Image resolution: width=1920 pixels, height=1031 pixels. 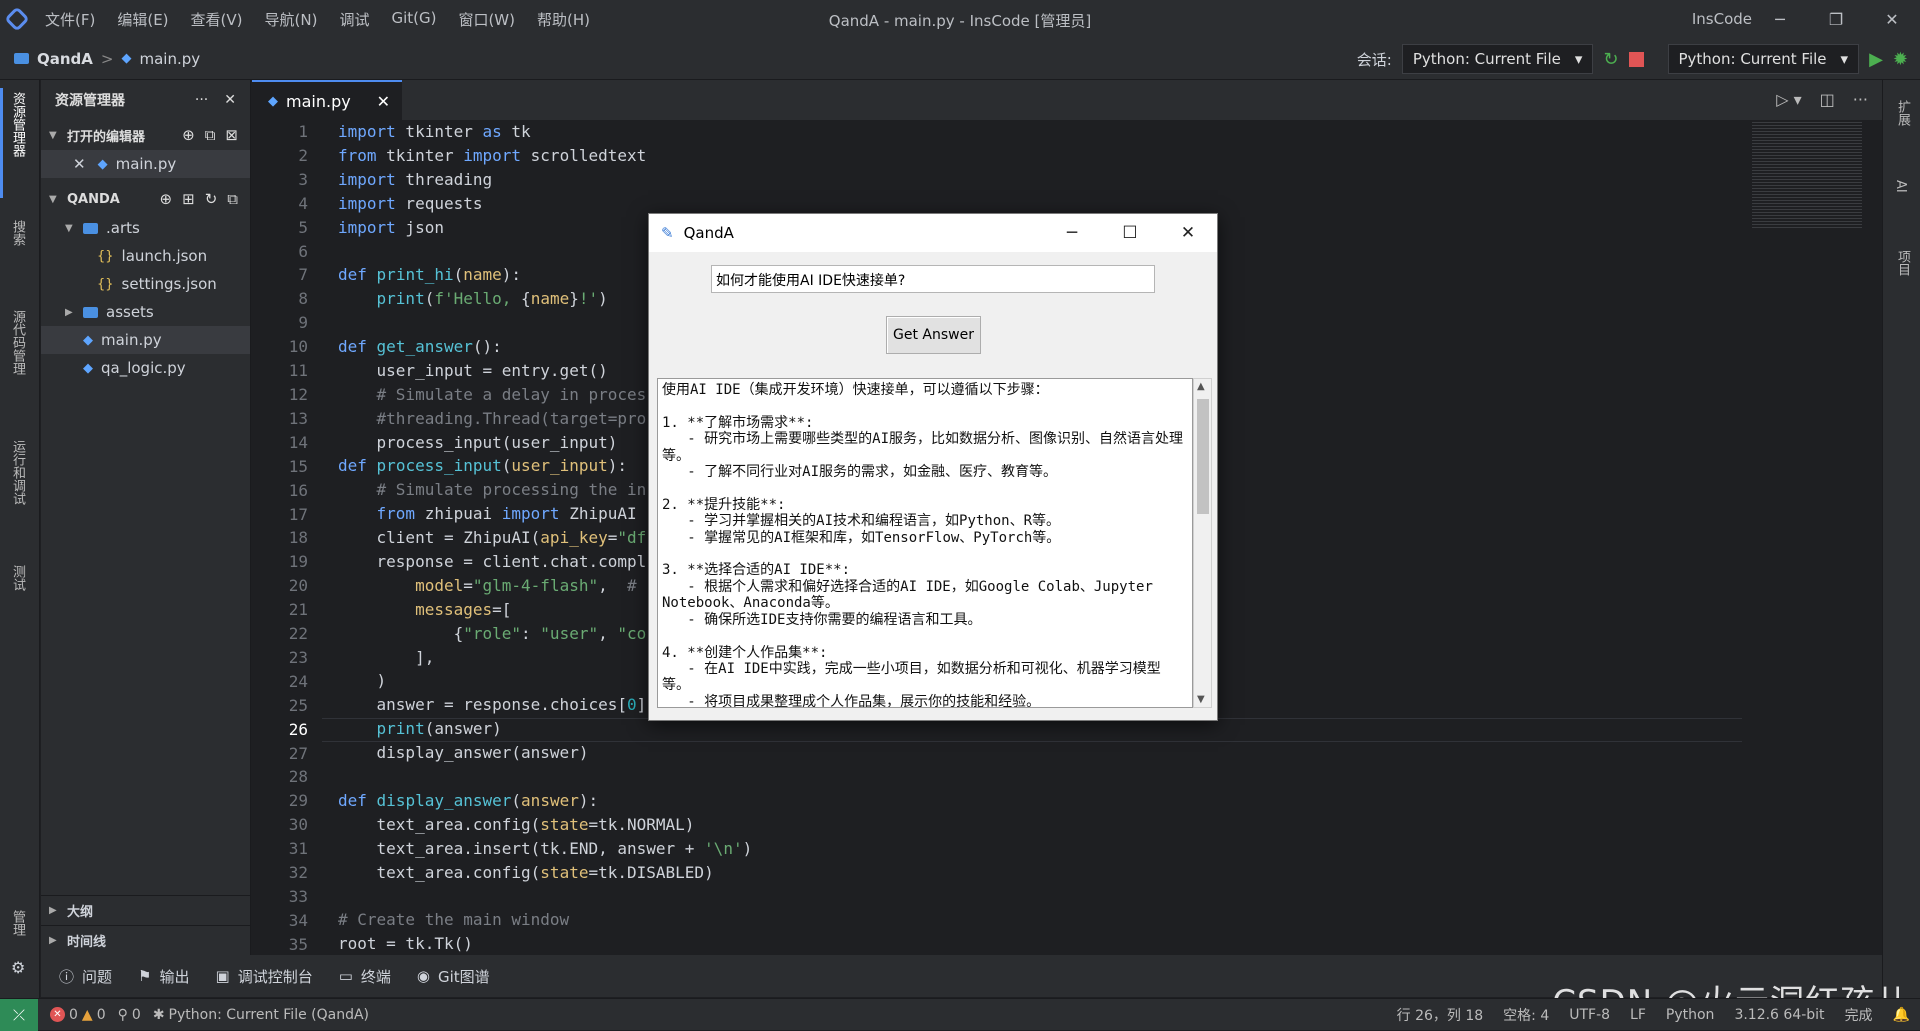 What do you see at coordinates (70, 19) in the screenshot?
I see `menu-file: 文件(F)` at bounding box center [70, 19].